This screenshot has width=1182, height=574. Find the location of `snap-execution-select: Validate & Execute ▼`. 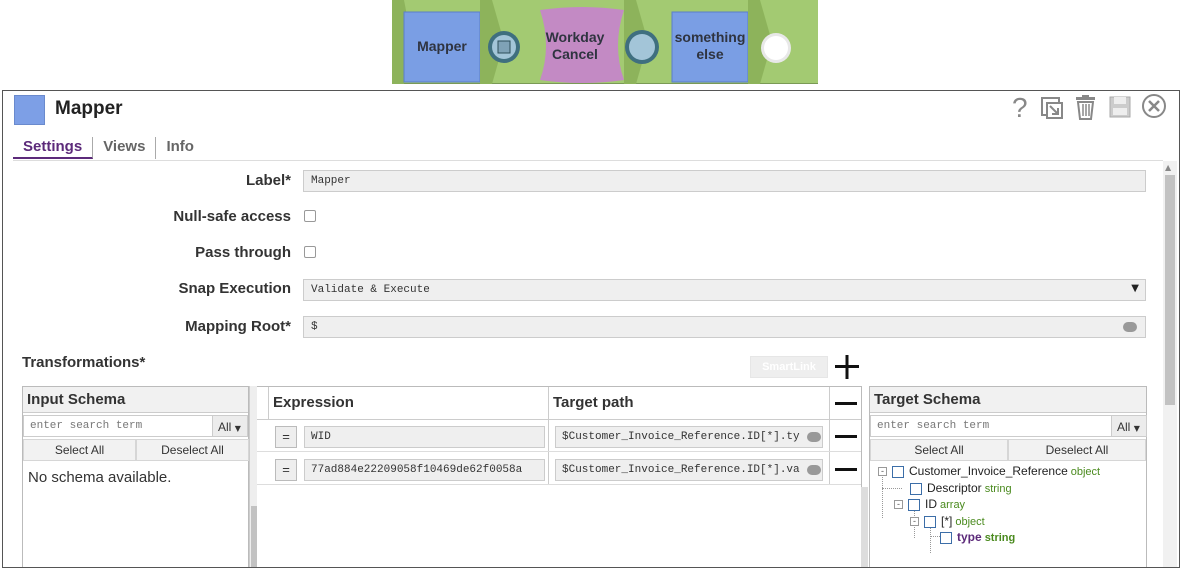

snap-execution-select: Validate & Execute ▼ is located at coordinates (724, 290).